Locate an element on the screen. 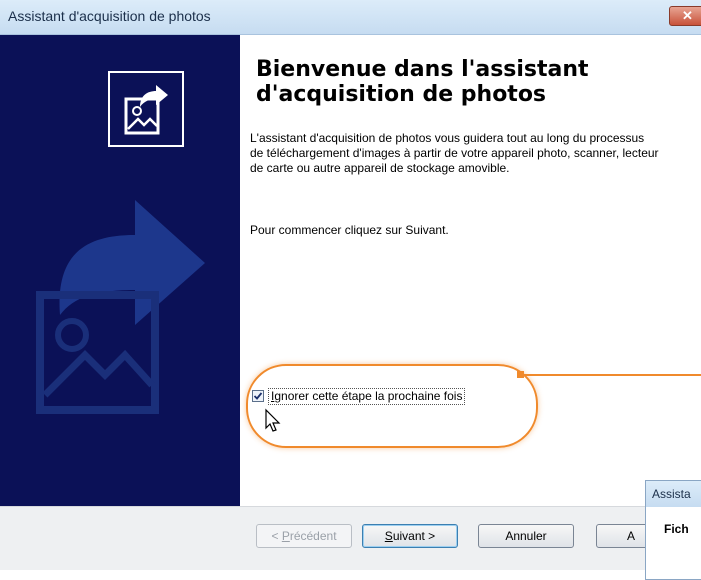 This screenshot has height=580, width=701. previous-button: < Précédent is located at coordinates (304, 536).